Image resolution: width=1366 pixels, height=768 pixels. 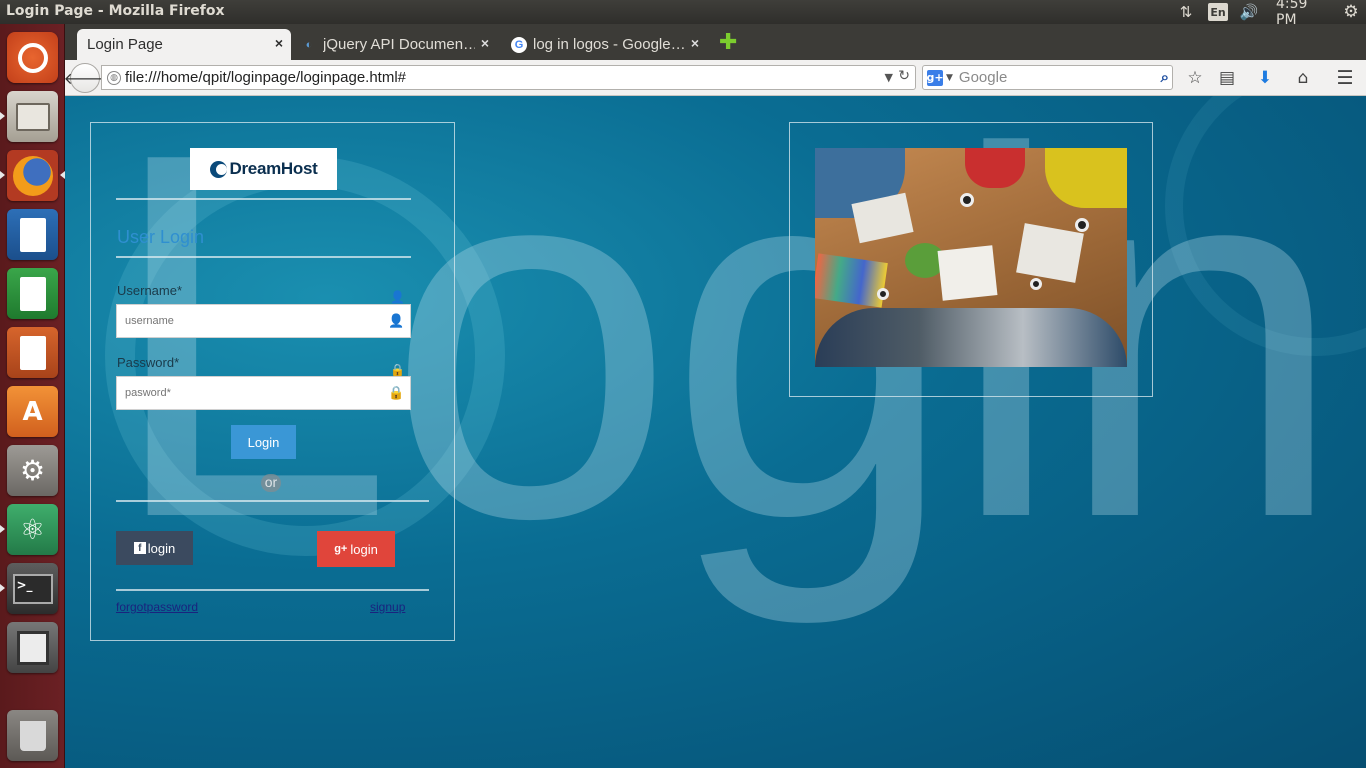 What do you see at coordinates (983, 77) in the screenshot?
I see `search-input: Google` at bounding box center [983, 77].